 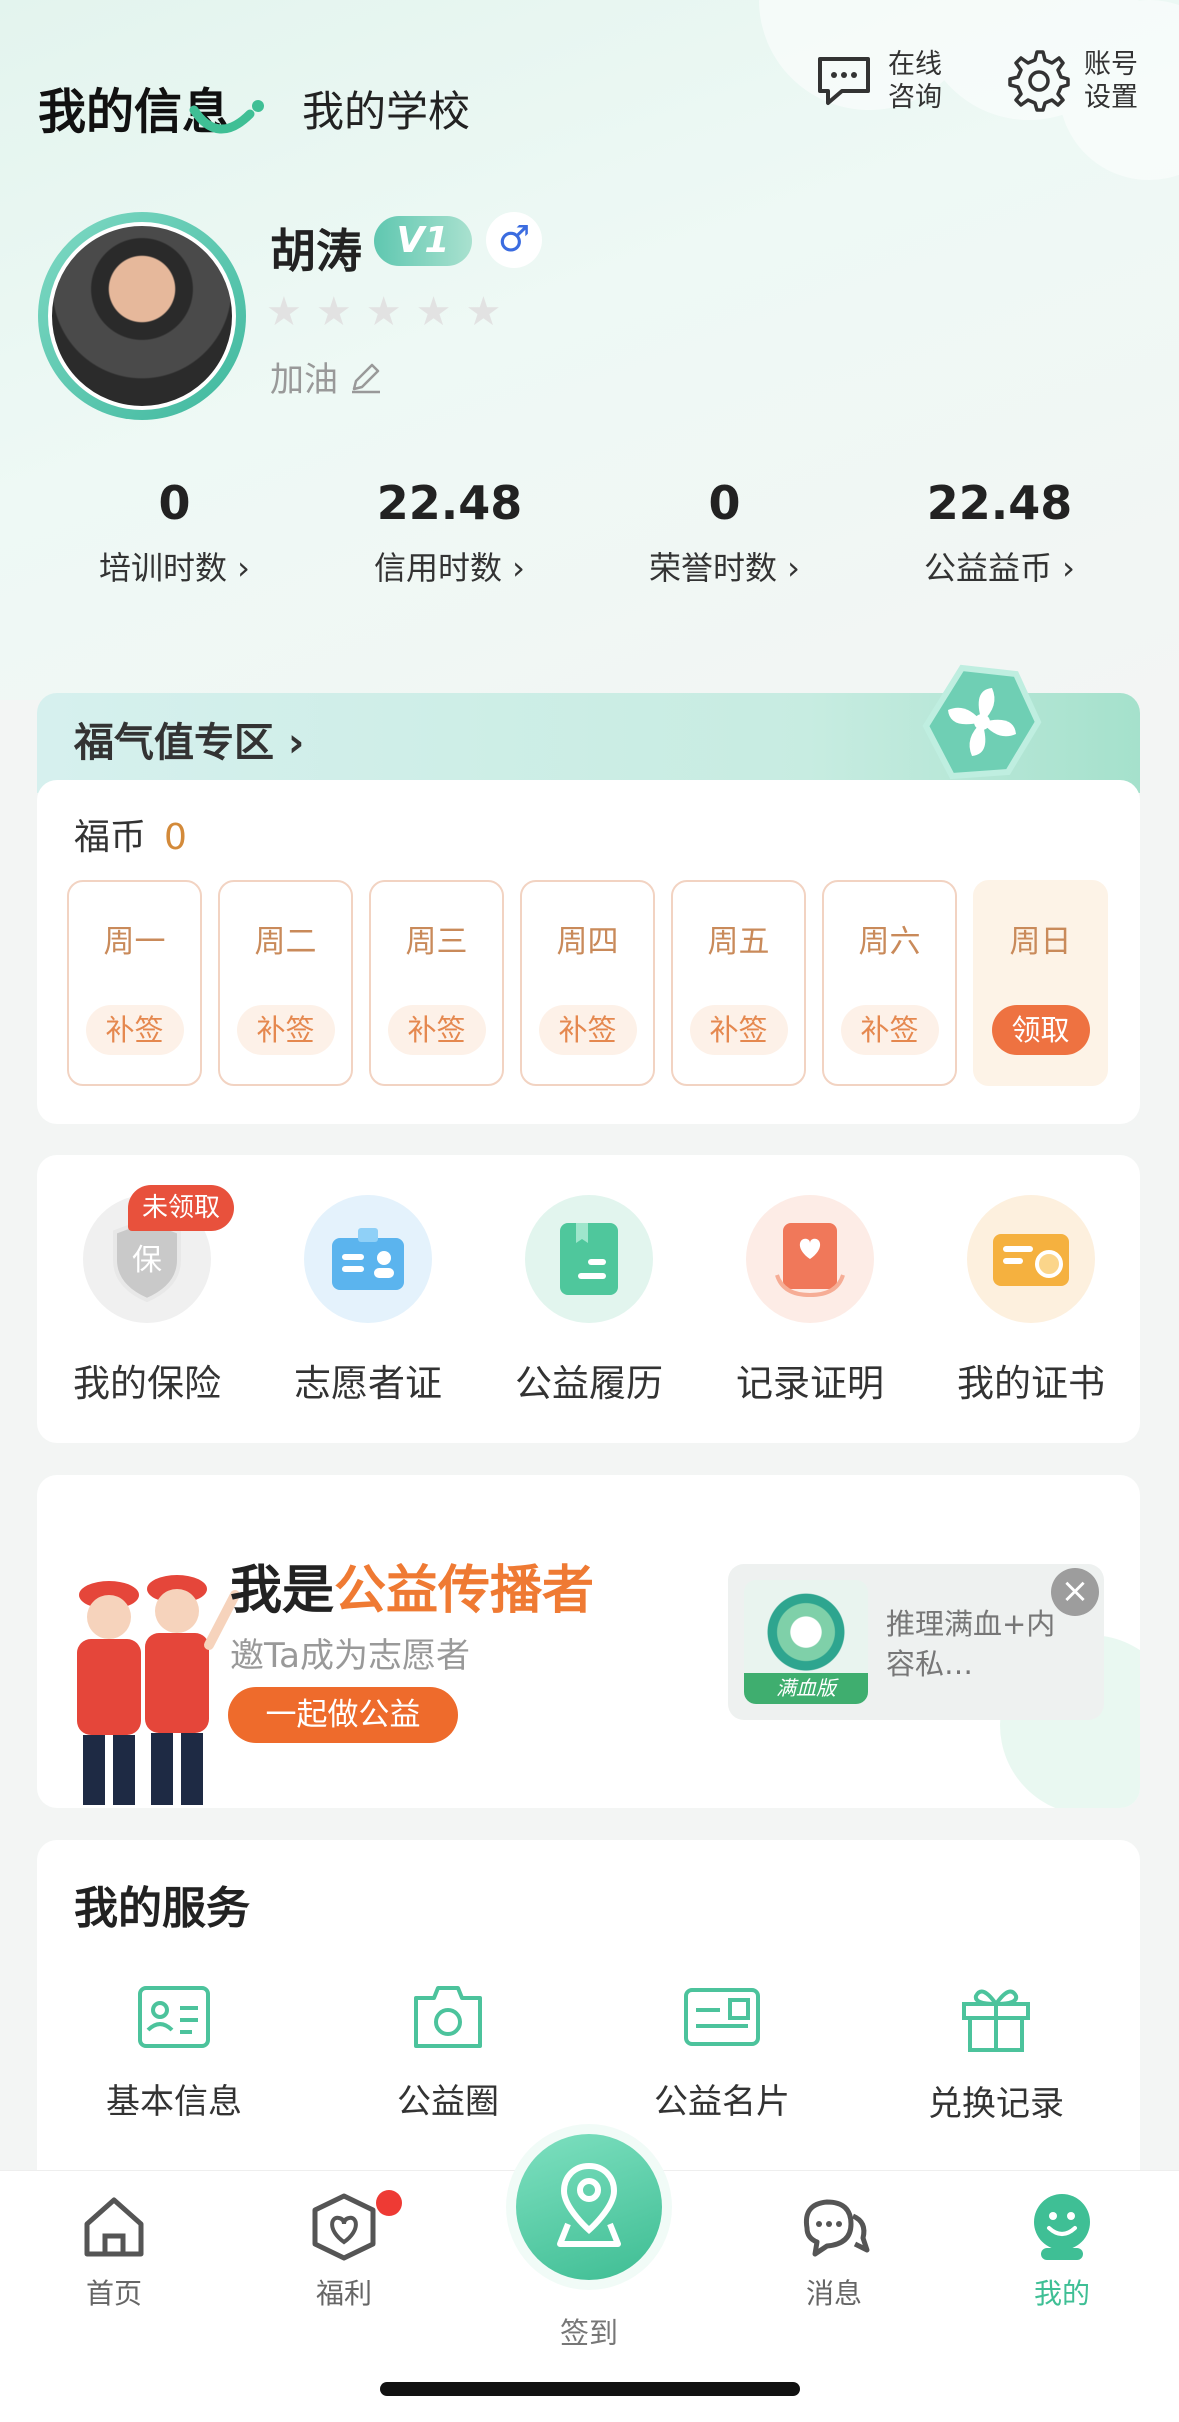 What do you see at coordinates (174, 2017) in the screenshot?
I see `profile-card-icon` at bounding box center [174, 2017].